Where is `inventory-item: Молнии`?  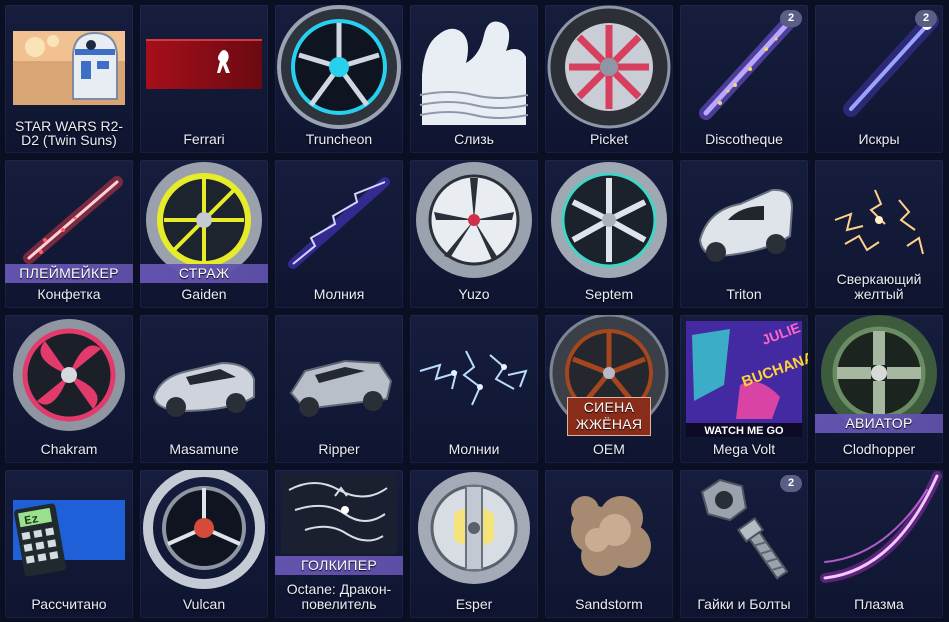
inventory-item: Молнии is located at coordinates (474, 389).